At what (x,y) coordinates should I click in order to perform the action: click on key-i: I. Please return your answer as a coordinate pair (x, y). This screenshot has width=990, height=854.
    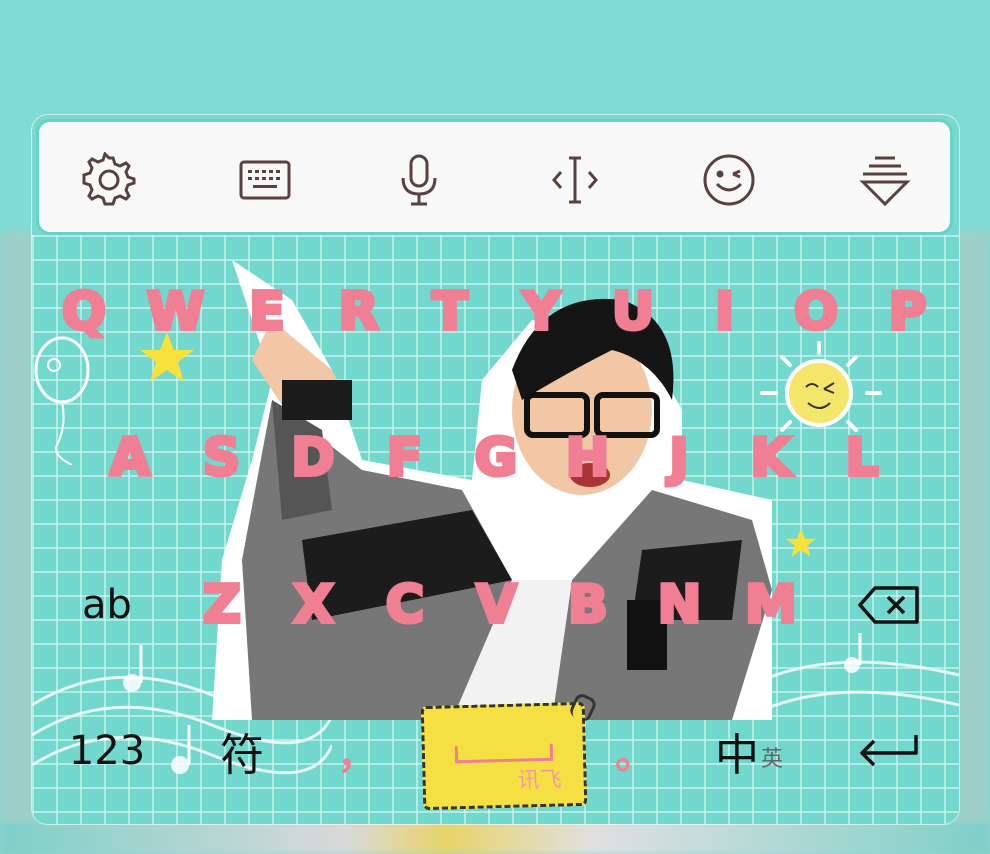
    Looking at the image, I should click on (725, 312).